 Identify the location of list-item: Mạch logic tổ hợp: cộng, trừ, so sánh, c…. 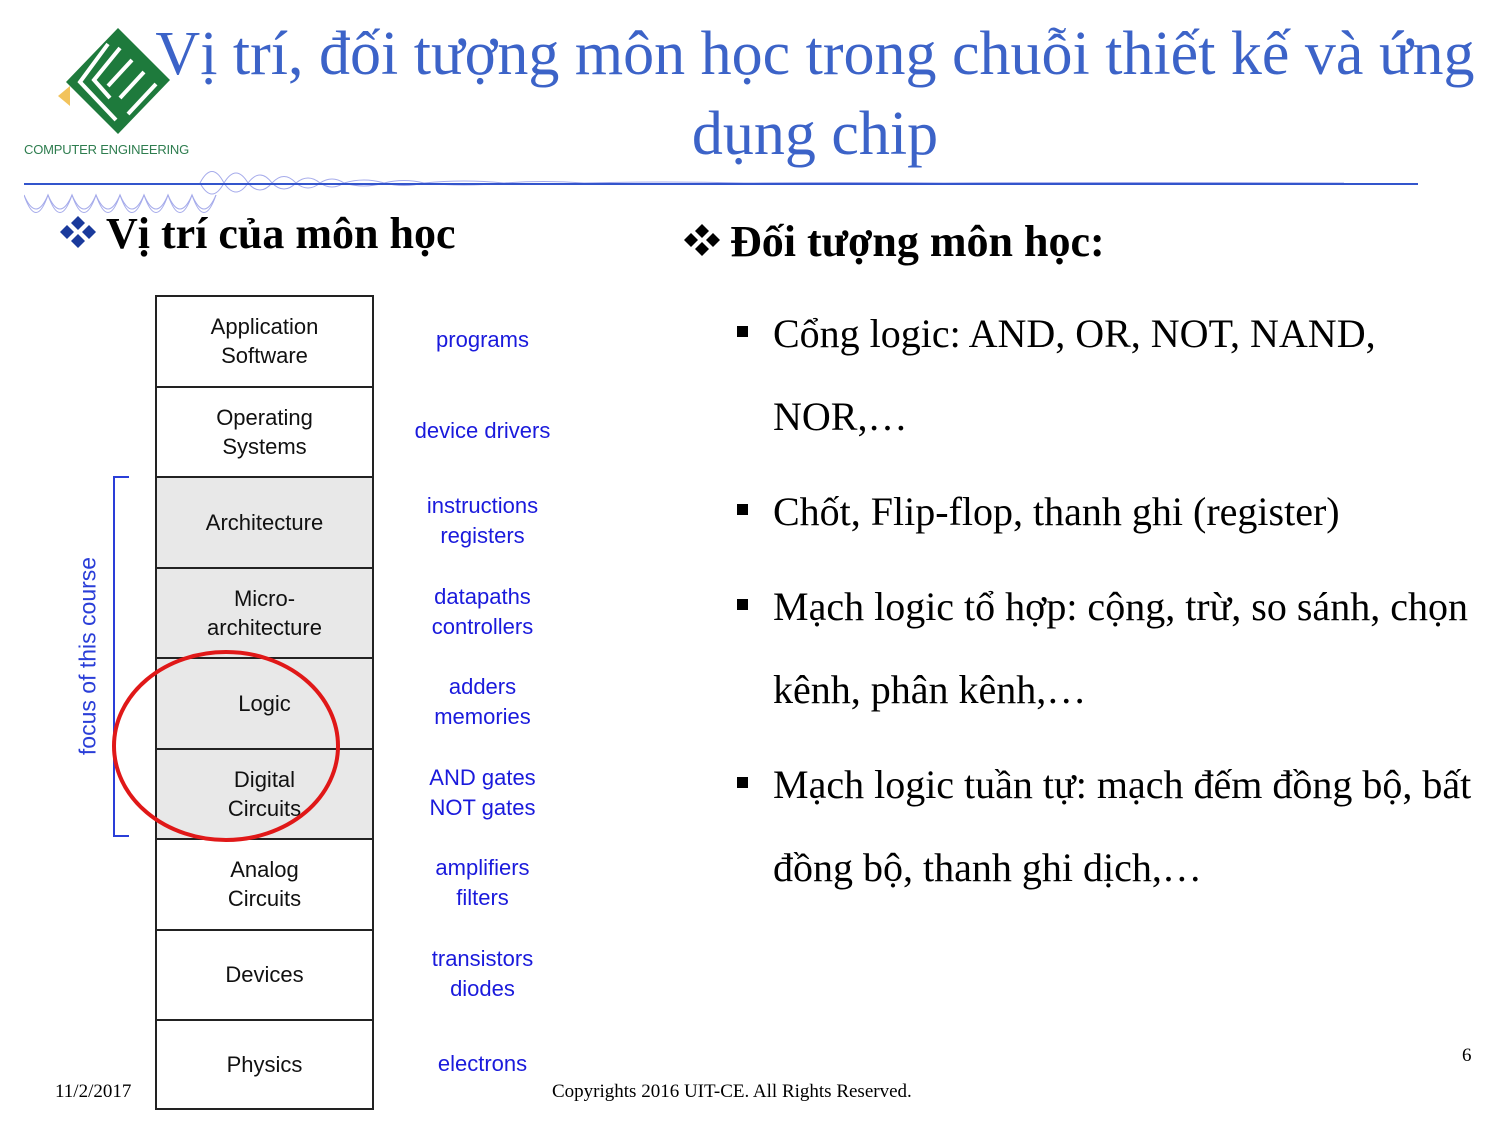
(1105, 648).